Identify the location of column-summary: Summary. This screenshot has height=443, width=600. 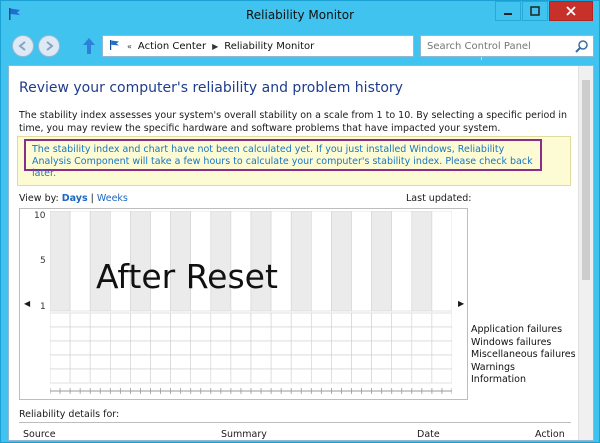
(244, 434).